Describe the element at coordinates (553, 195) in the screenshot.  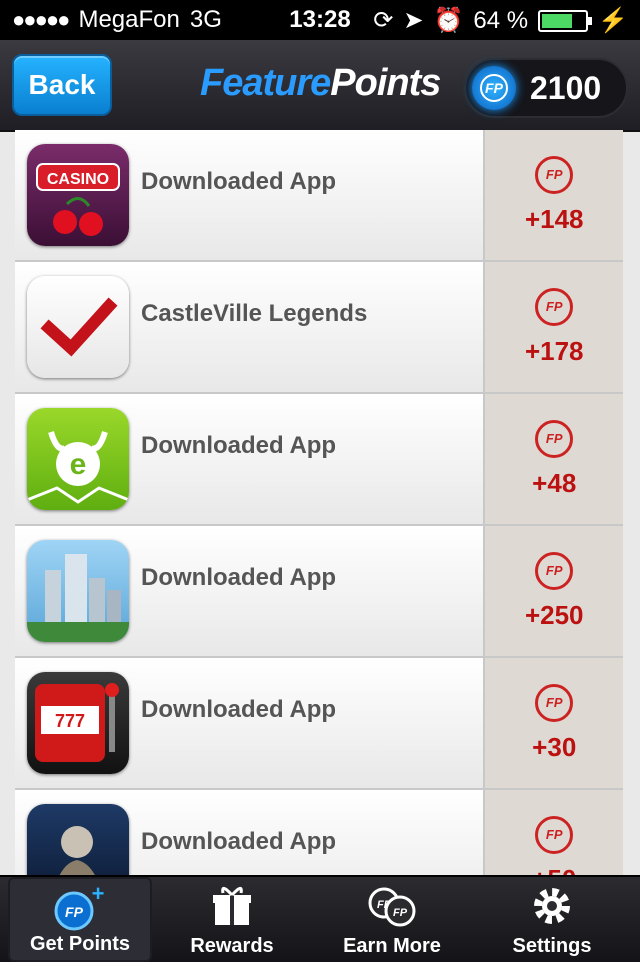
I see `reward-cell: FP +148` at that location.